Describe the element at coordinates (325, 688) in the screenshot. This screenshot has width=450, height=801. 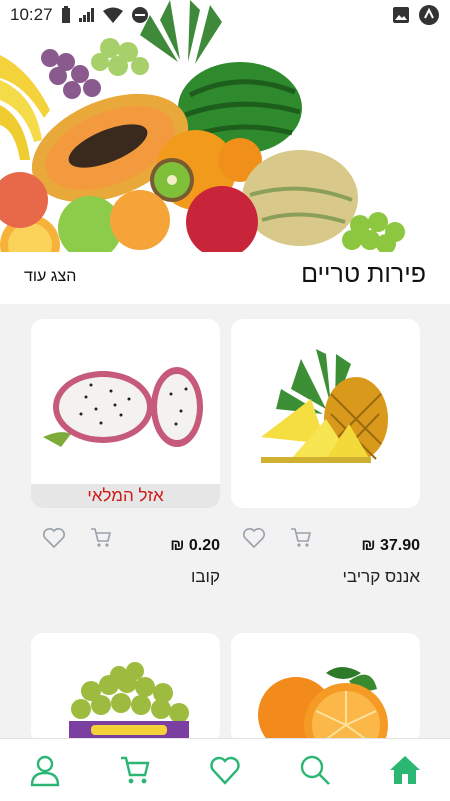
I see `product-image-oranges` at that location.